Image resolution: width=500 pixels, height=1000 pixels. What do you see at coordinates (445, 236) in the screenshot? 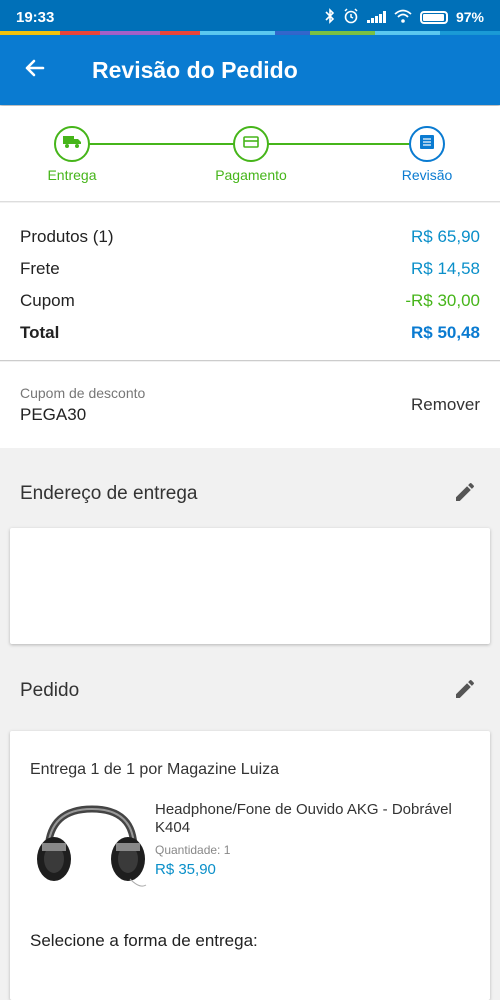
I see `summary-value: R$ 65,90` at bounding box center [445, 236].